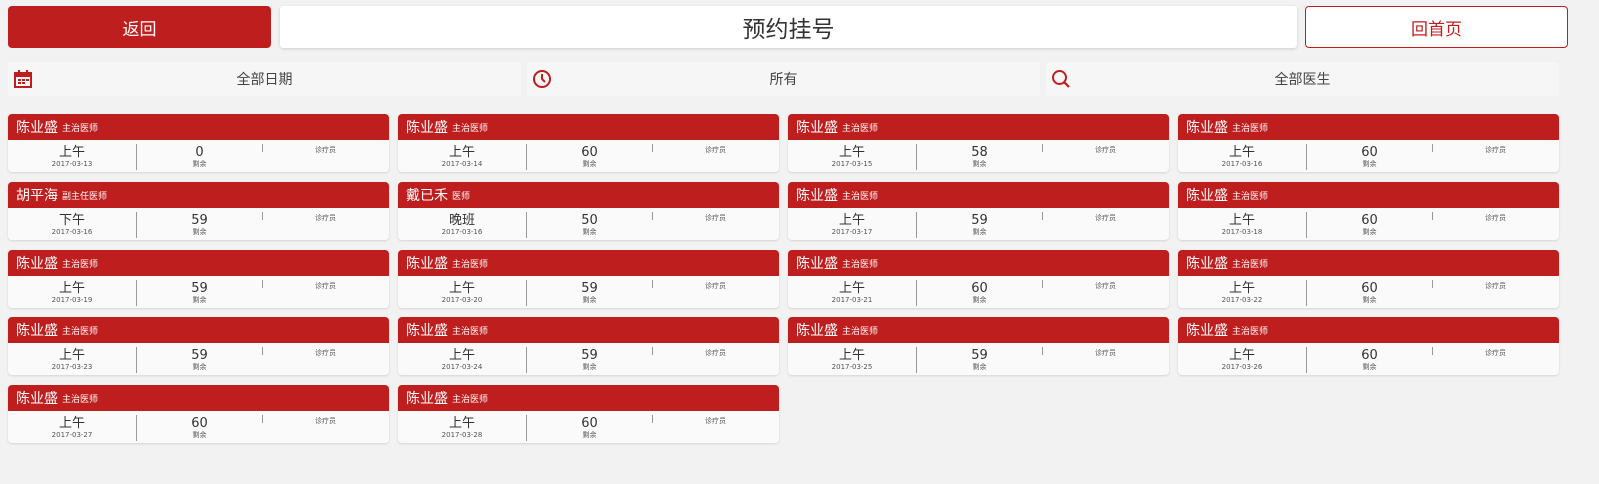 The image size is (1599, 484). What do you see at coordinates (852, 164) in the screenshot?
I see `slot-date: 2017-03-15` at bounding box center [852, 164].